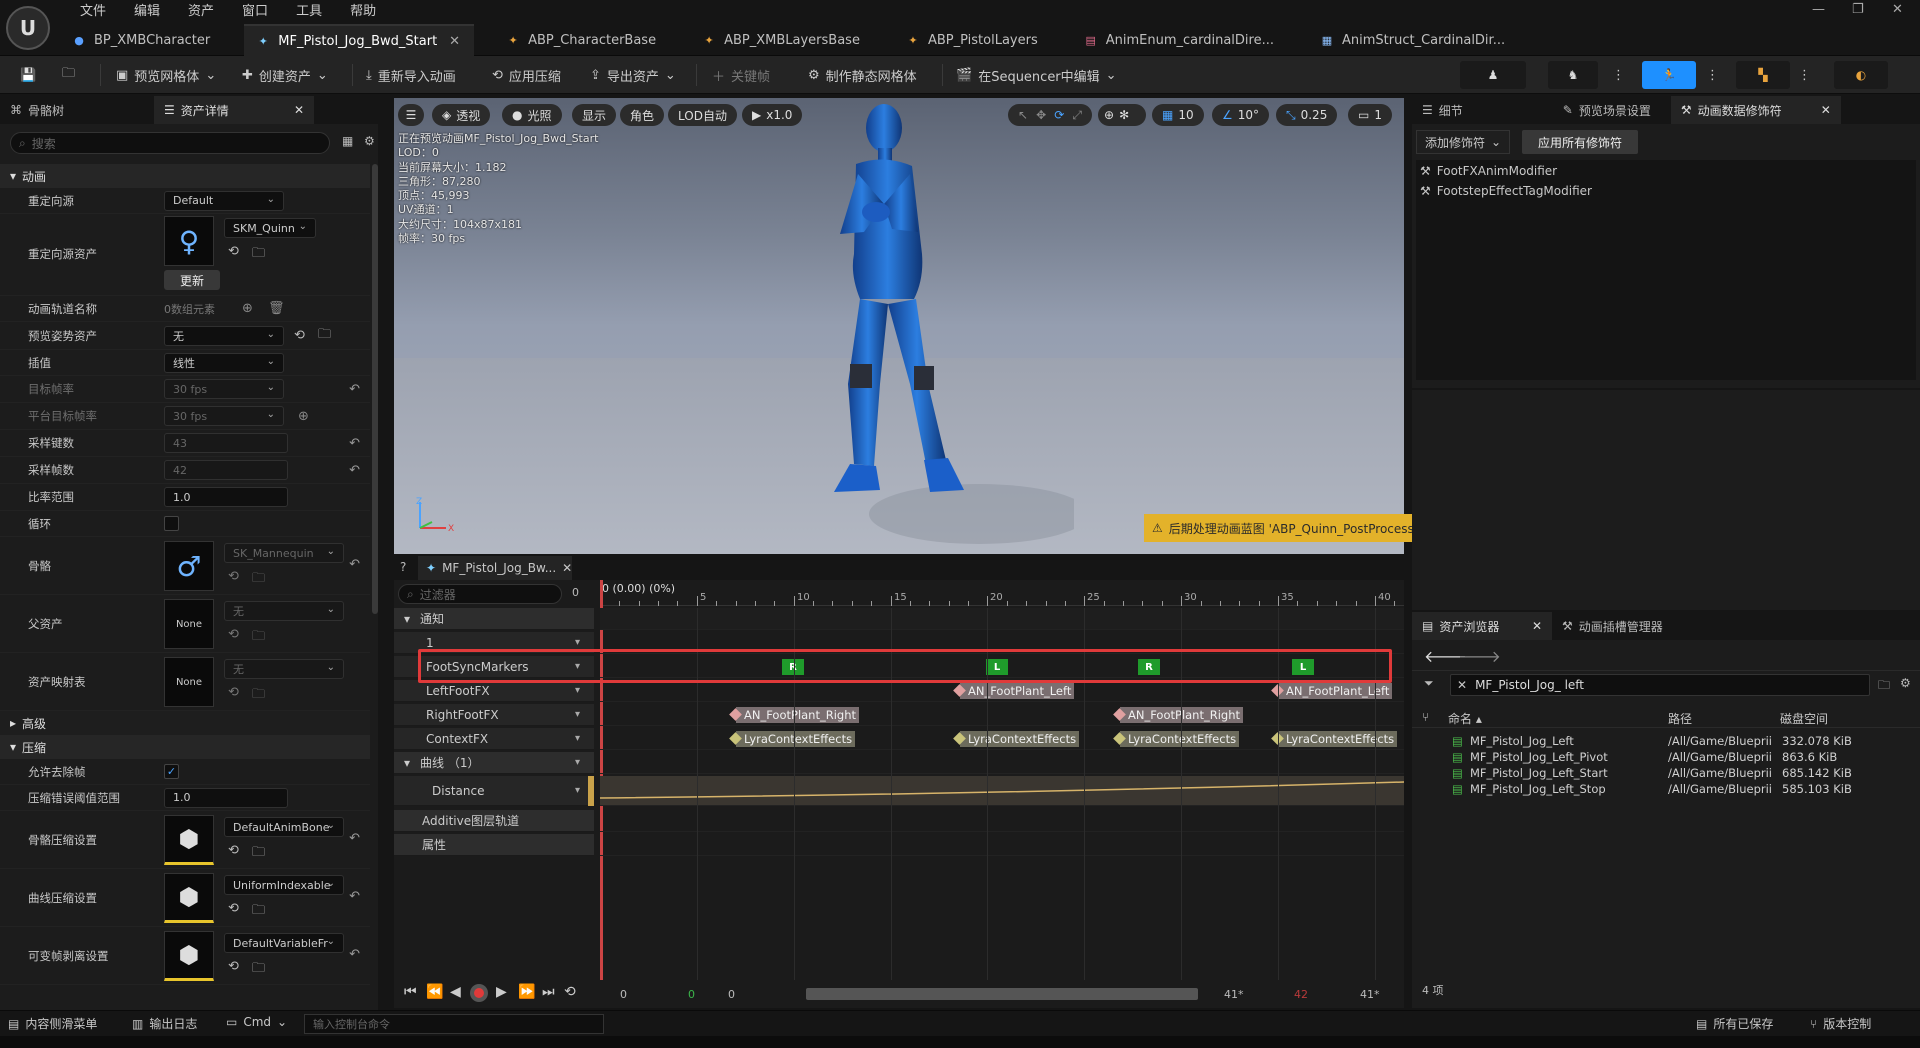 The width and height of the screenshot is (1920, 1048). I want to click on column-picker-icon: ⑂, so click(1425, 717).